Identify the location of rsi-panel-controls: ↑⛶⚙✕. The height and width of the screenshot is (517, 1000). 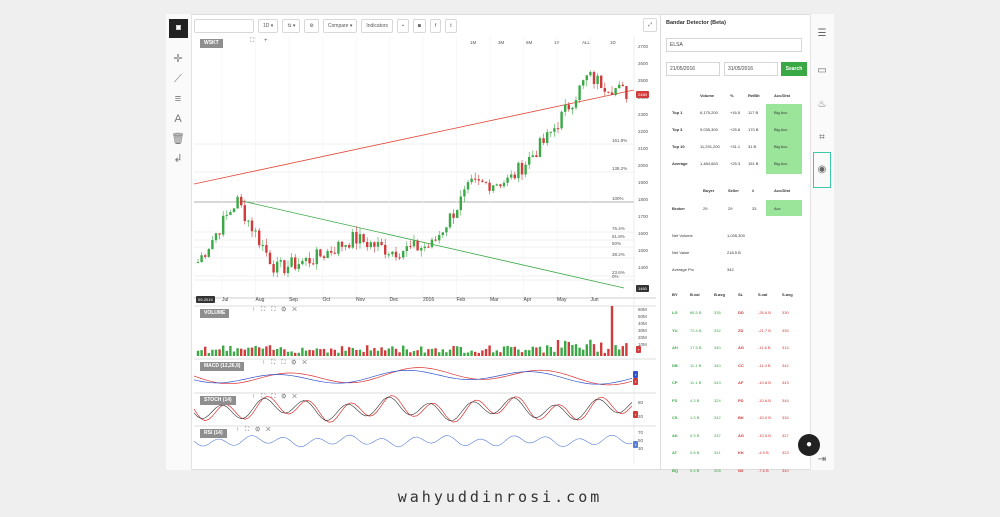
(256, 430).